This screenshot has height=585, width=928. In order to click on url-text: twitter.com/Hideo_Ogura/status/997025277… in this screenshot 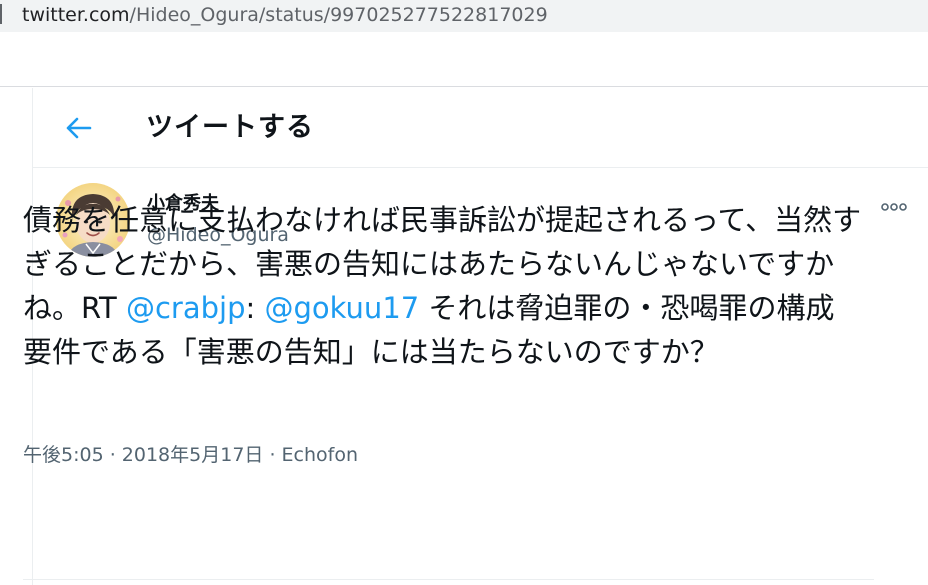, I will do `click(285, 15)`.